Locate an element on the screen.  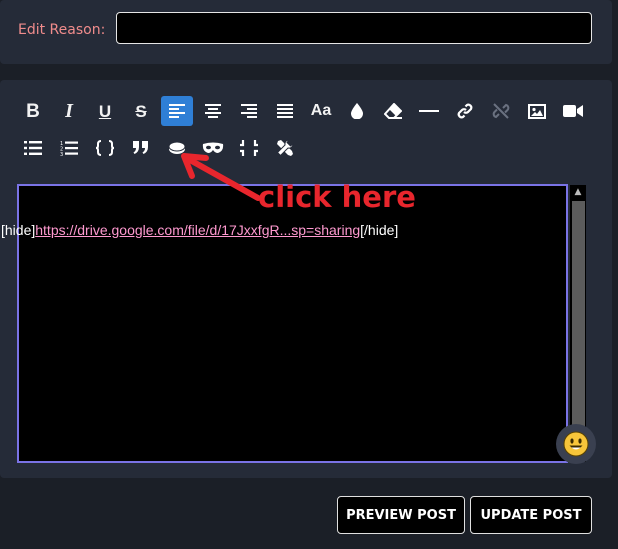
edit-reason-panel: Edit Reason: is located at coordinates (306, 32).